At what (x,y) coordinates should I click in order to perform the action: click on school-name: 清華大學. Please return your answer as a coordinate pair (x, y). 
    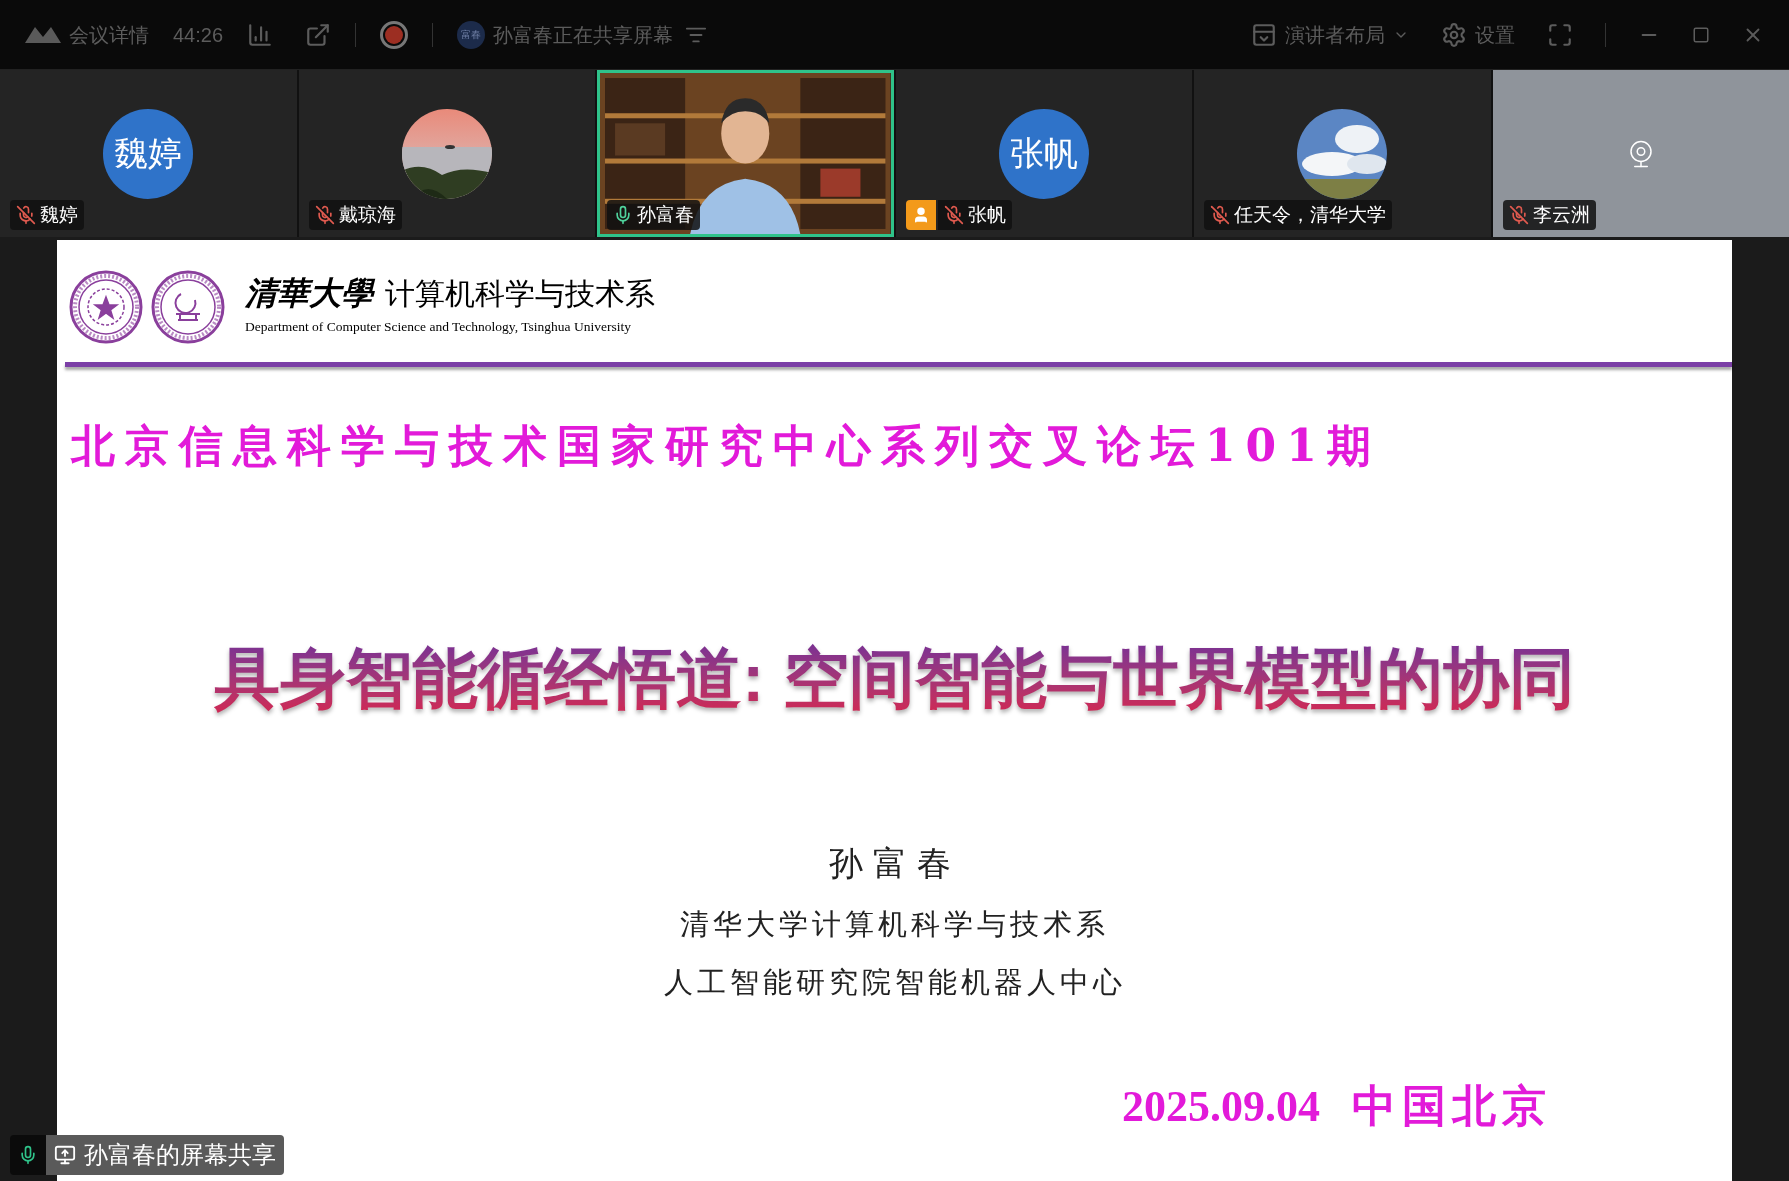
    Looking at the image, I should click on (309, 292).